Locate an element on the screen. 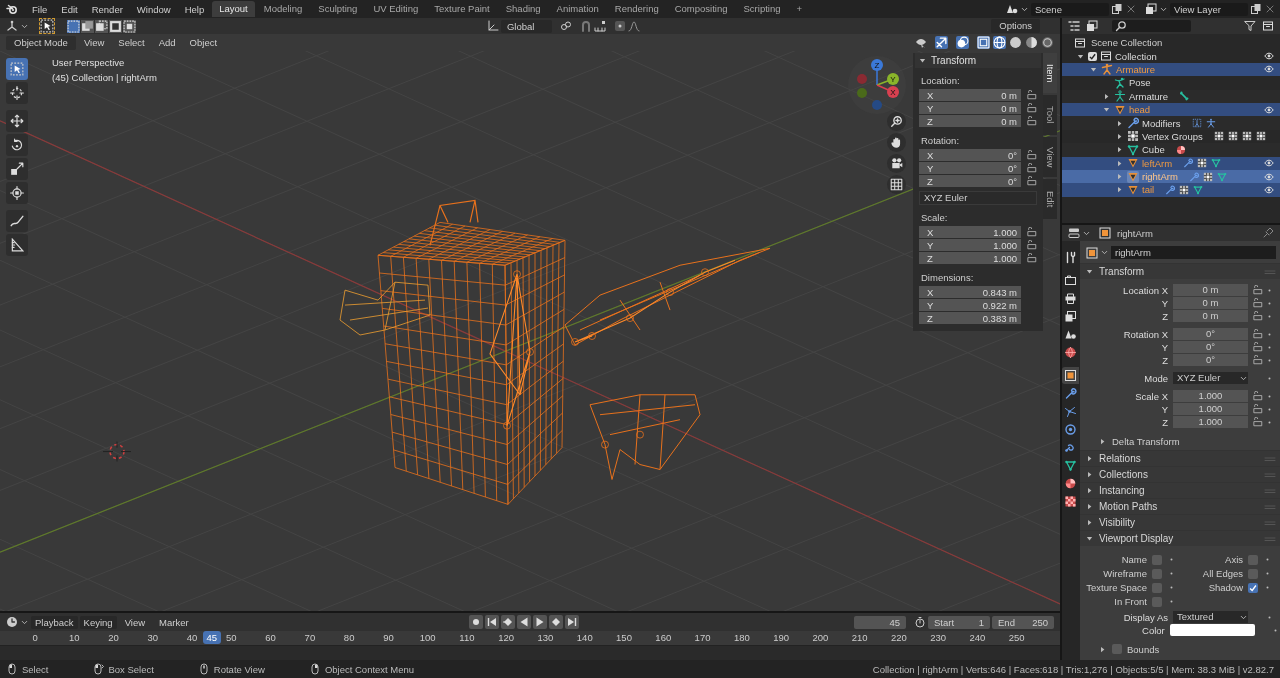 Image resolution: width=1280 pixels, height=678 pixels. solid-sphere-icon is located at coordinates (1015, 42).